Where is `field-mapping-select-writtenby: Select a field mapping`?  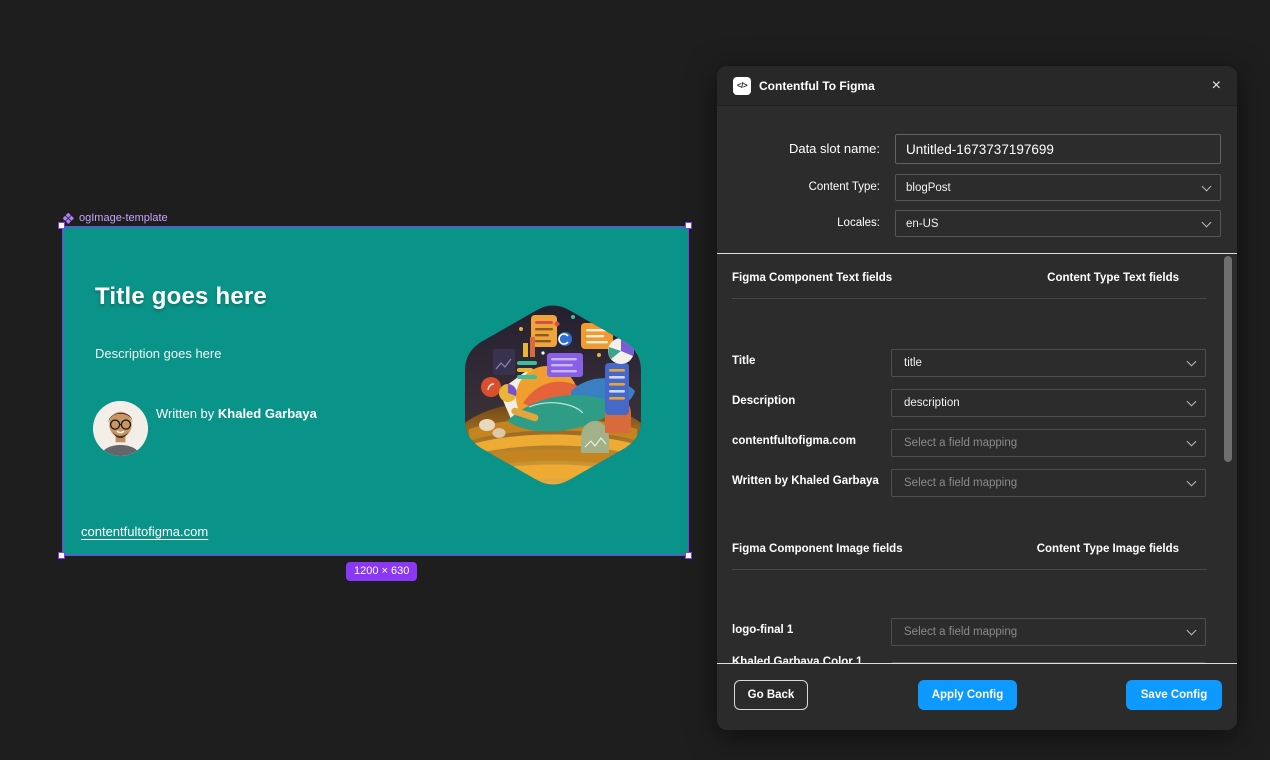 field-mapping-select-writtenby: Select a field mapping is located at coordinates (1048, 483).